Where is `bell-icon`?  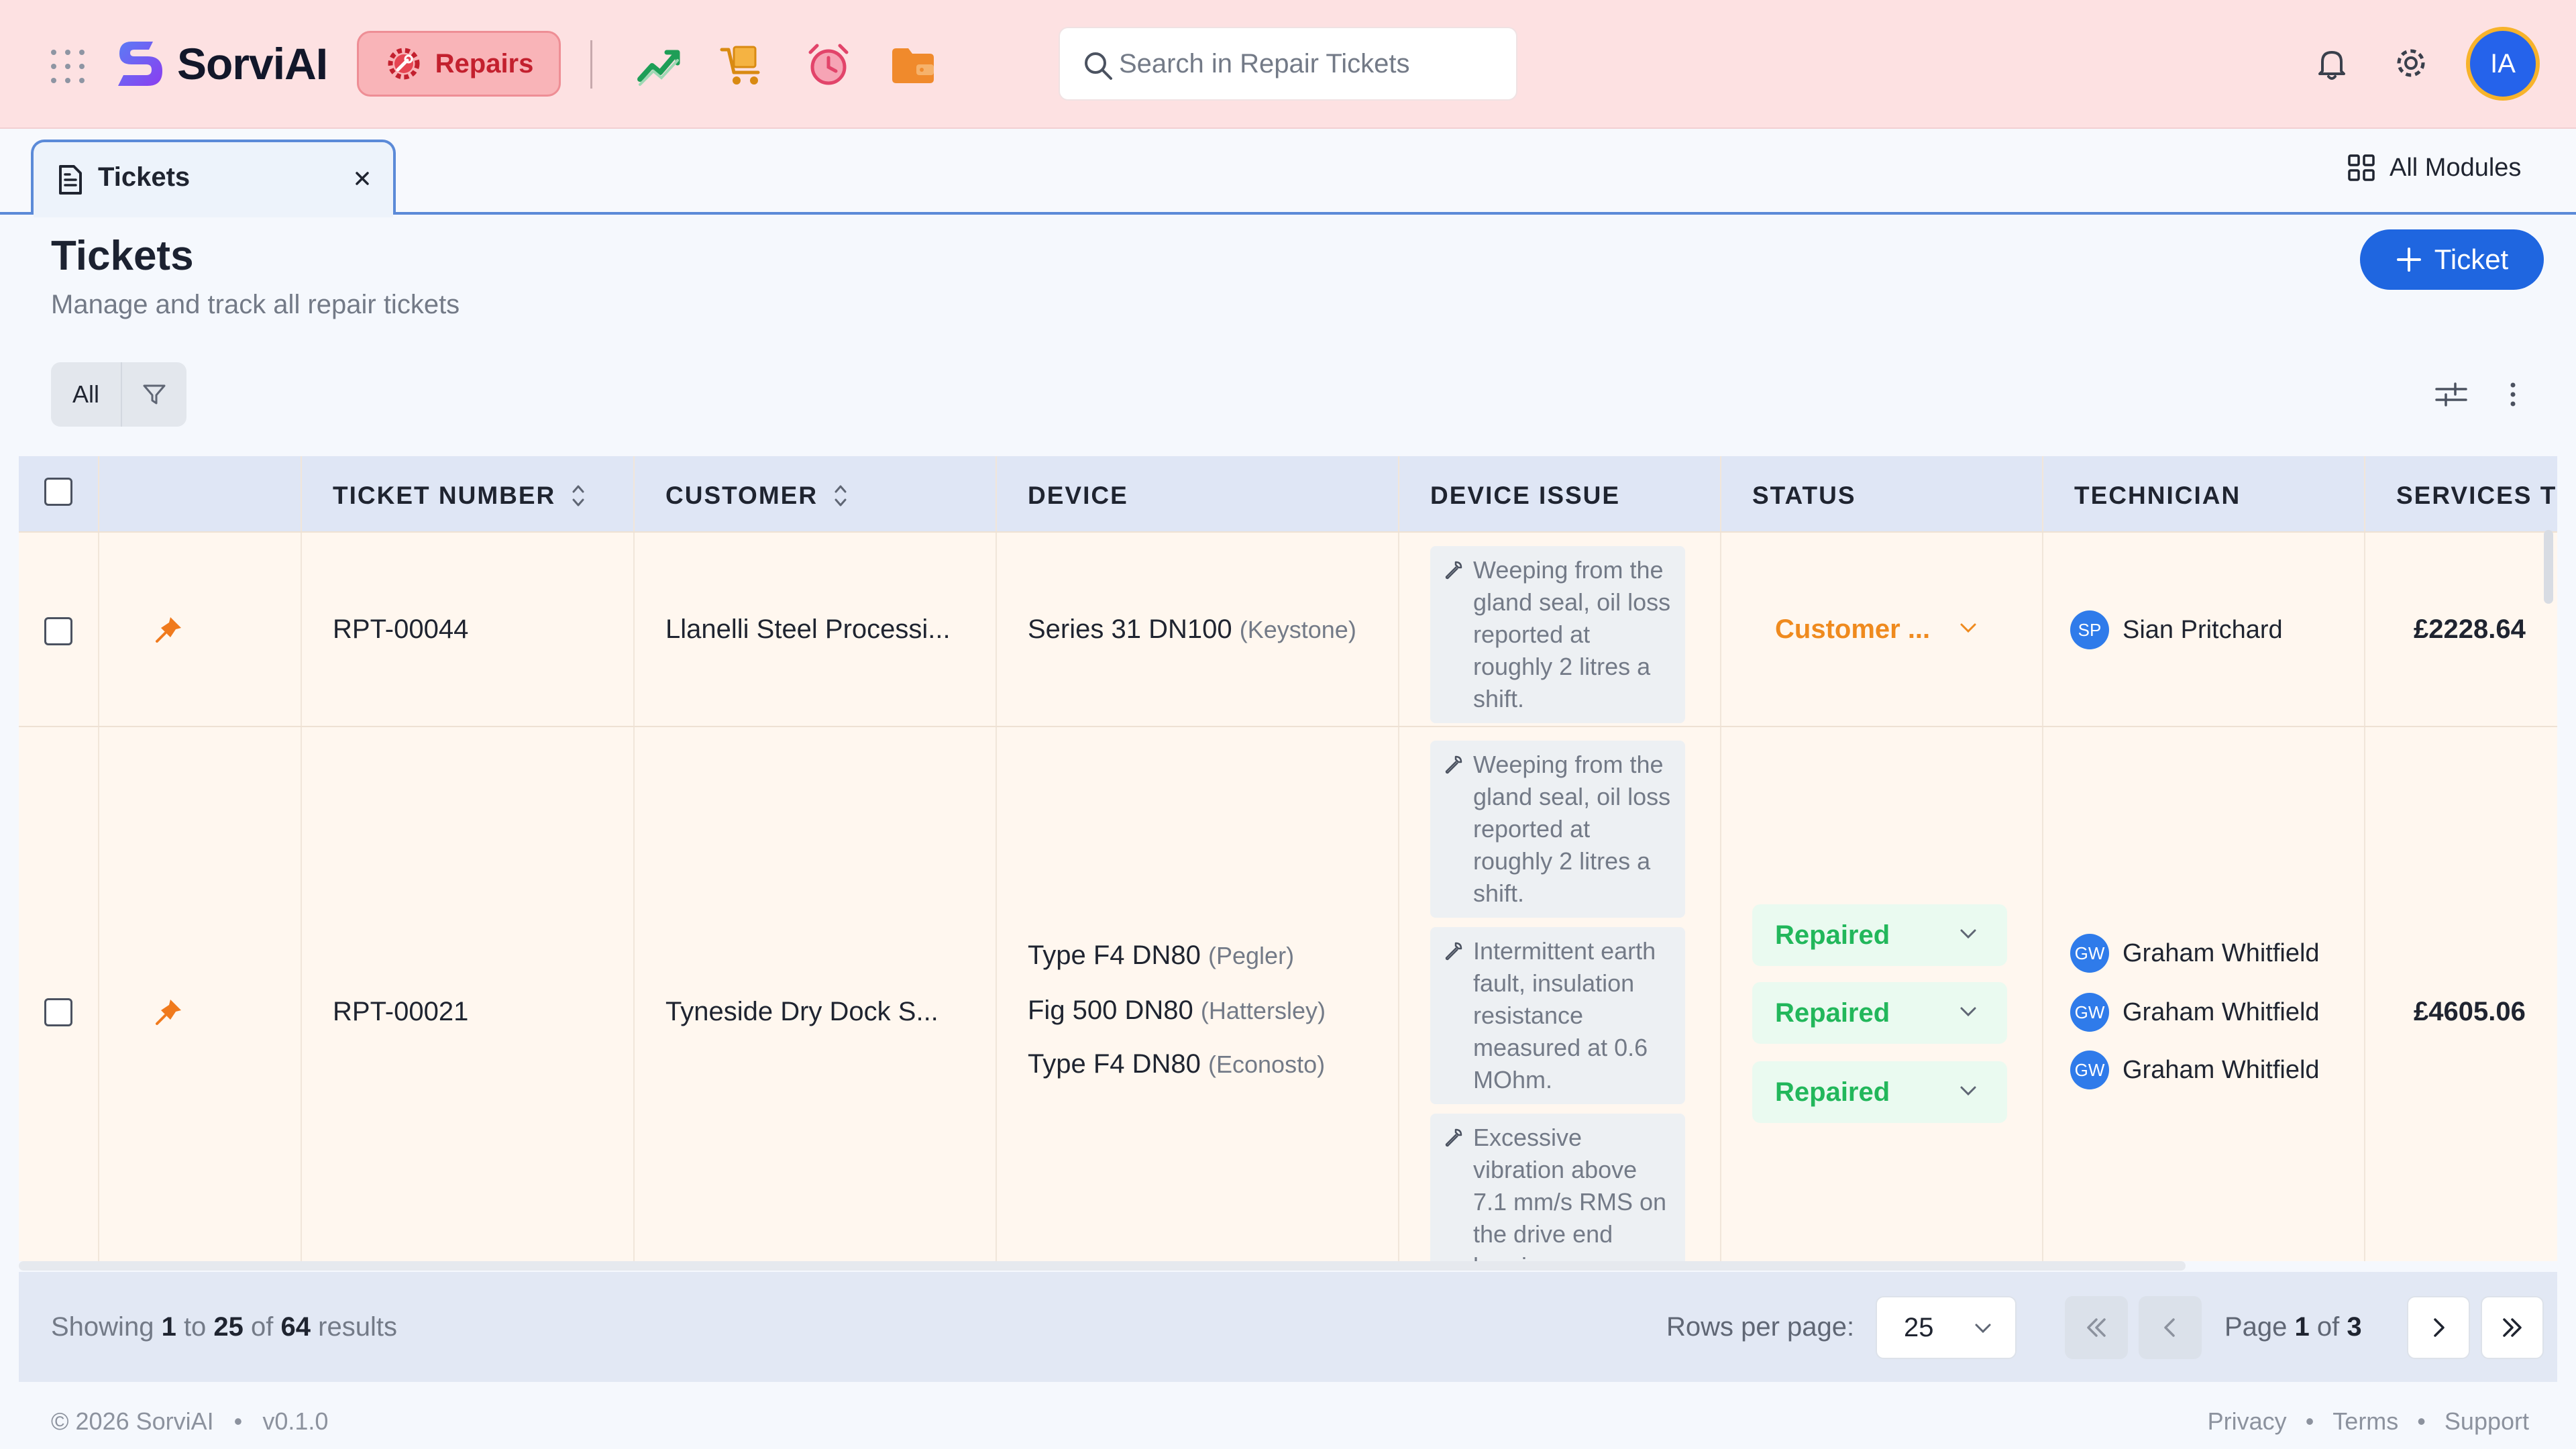 bell-icon is located at coordinates (2332, 63).